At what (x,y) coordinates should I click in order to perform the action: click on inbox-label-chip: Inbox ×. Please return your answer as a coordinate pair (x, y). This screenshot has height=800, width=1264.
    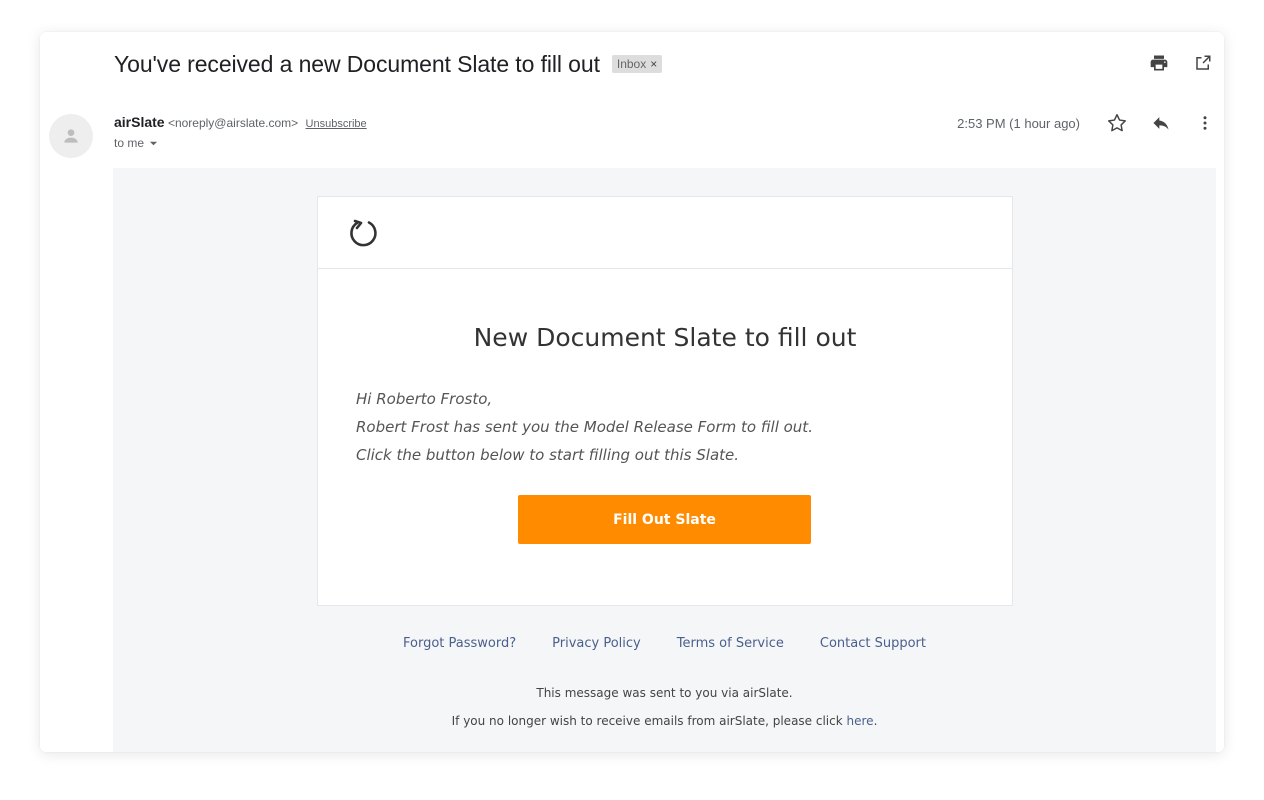
    Looking at the image, I should click on (637, 64).